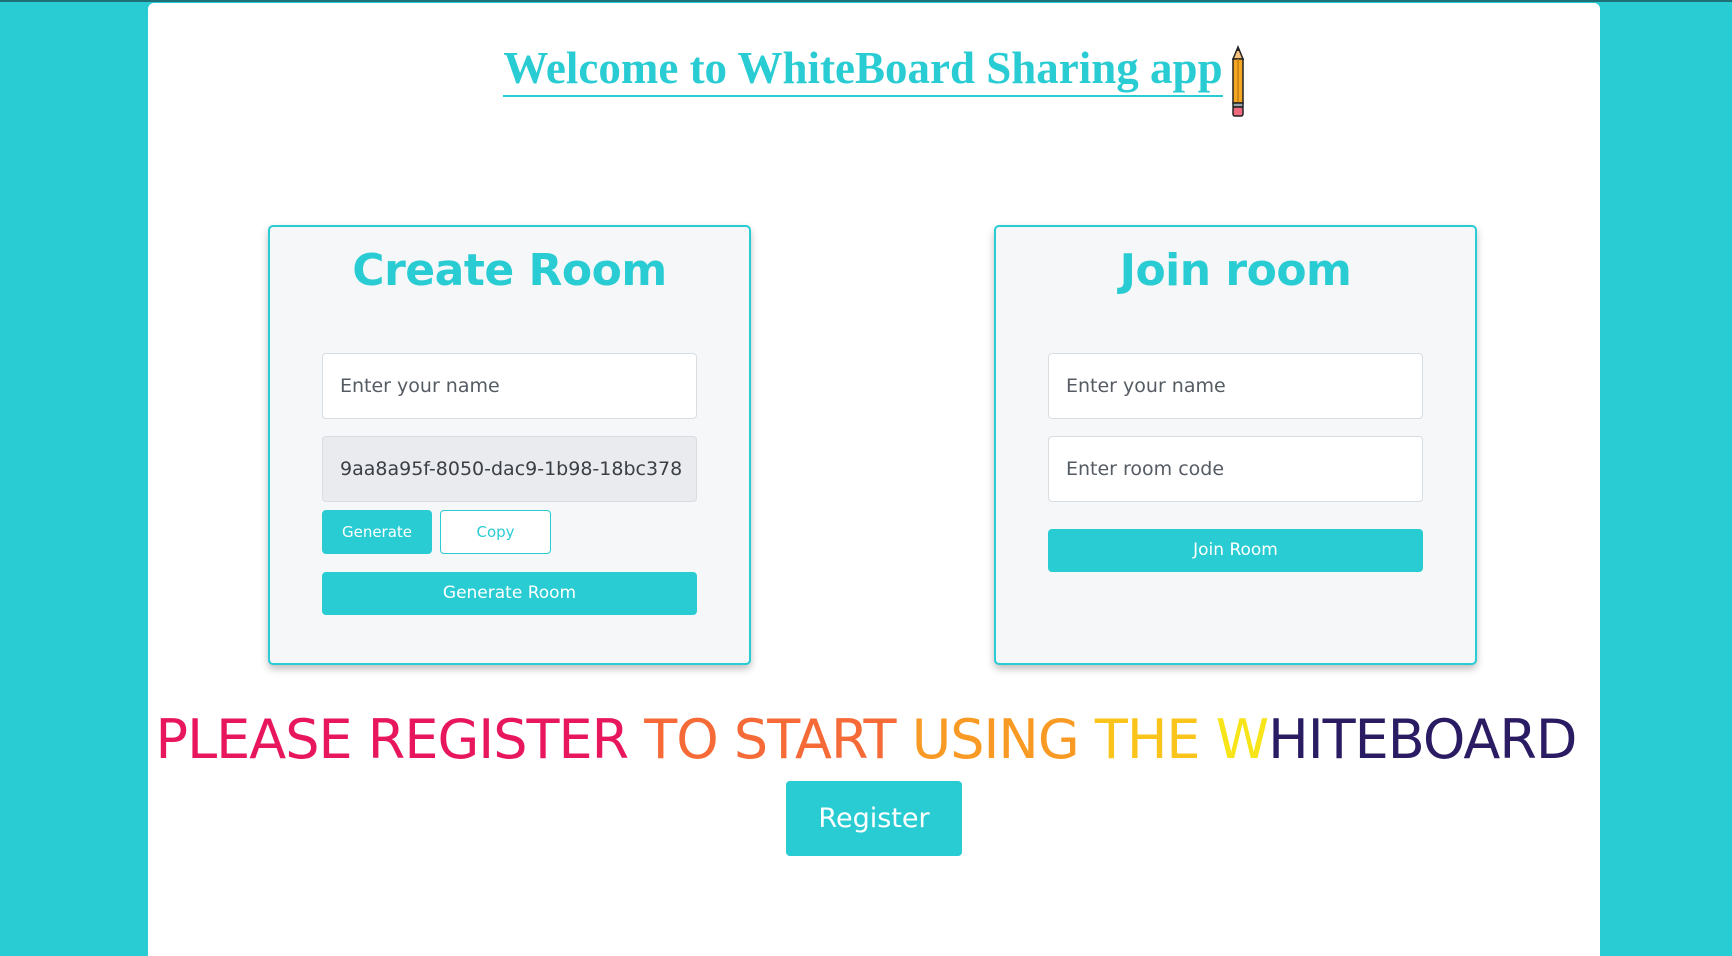 This screenshot has height=956, width=1732. I want to click on prompt-segment: W, so click(1242, 739).